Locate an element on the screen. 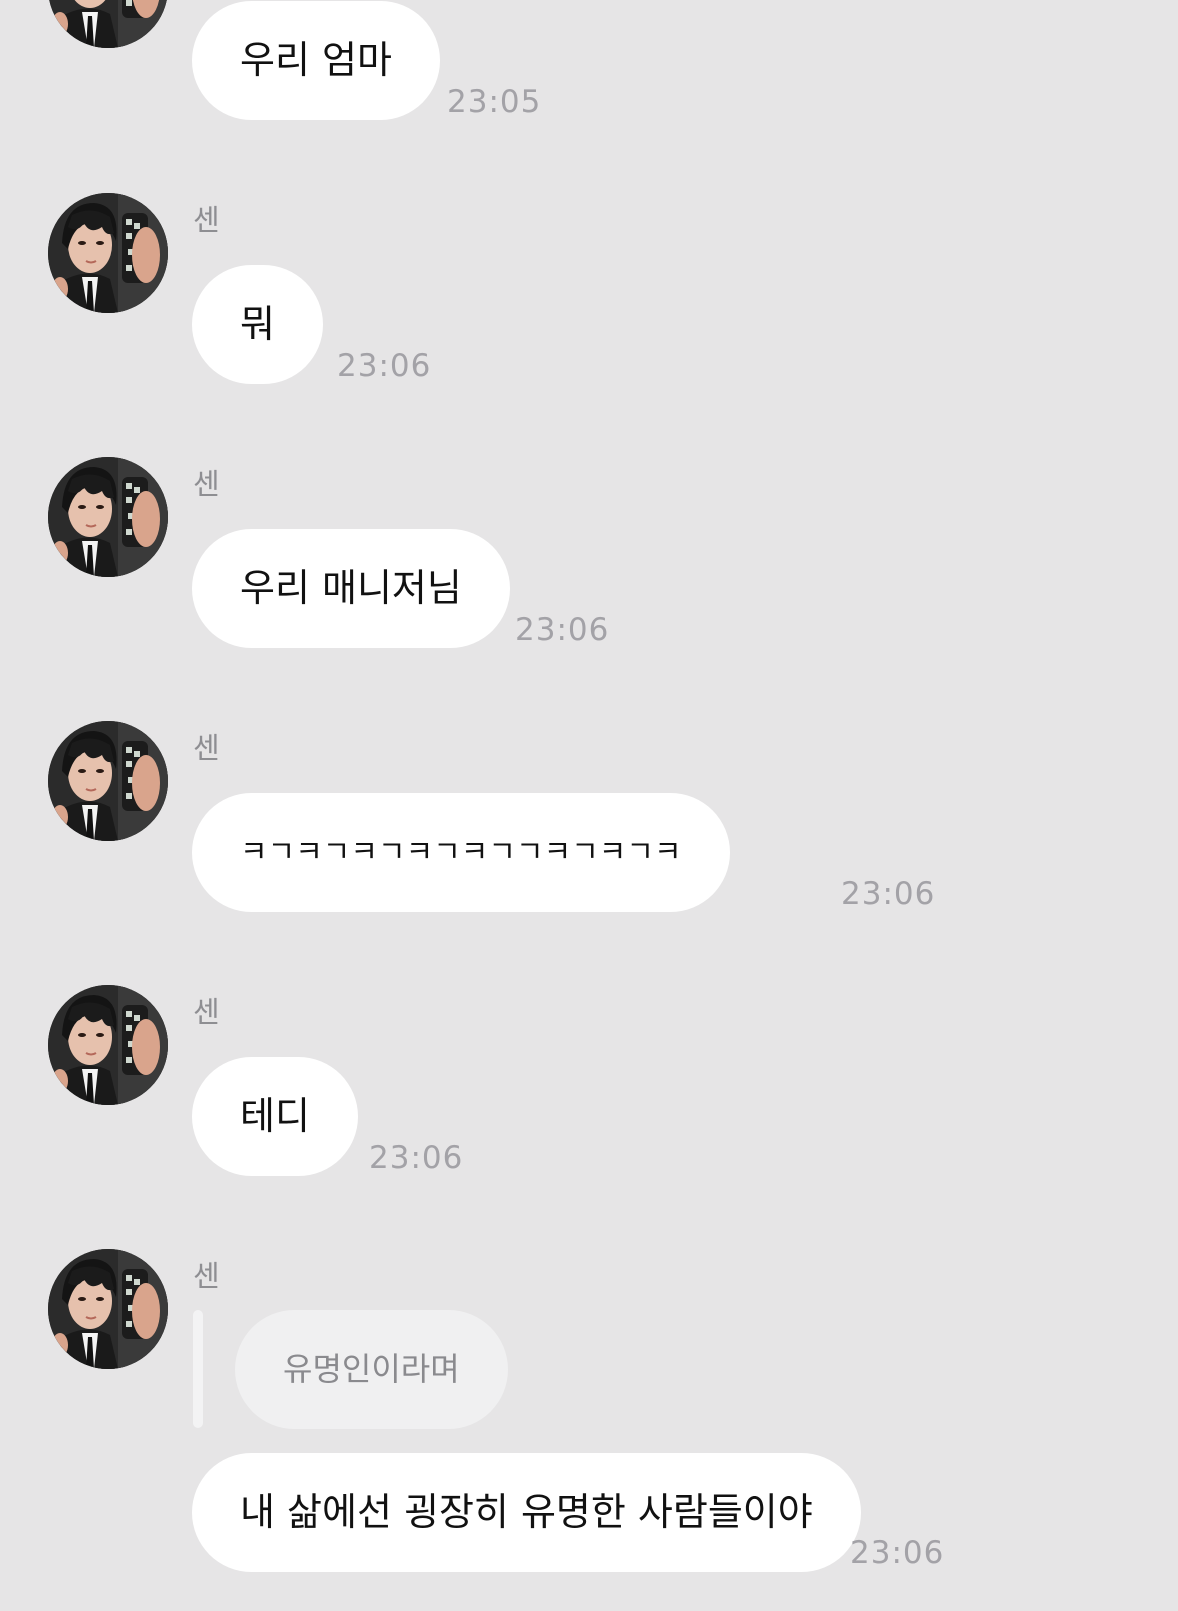  message-bubble: 우리 매니저님 is located at coordinates (351, 588).